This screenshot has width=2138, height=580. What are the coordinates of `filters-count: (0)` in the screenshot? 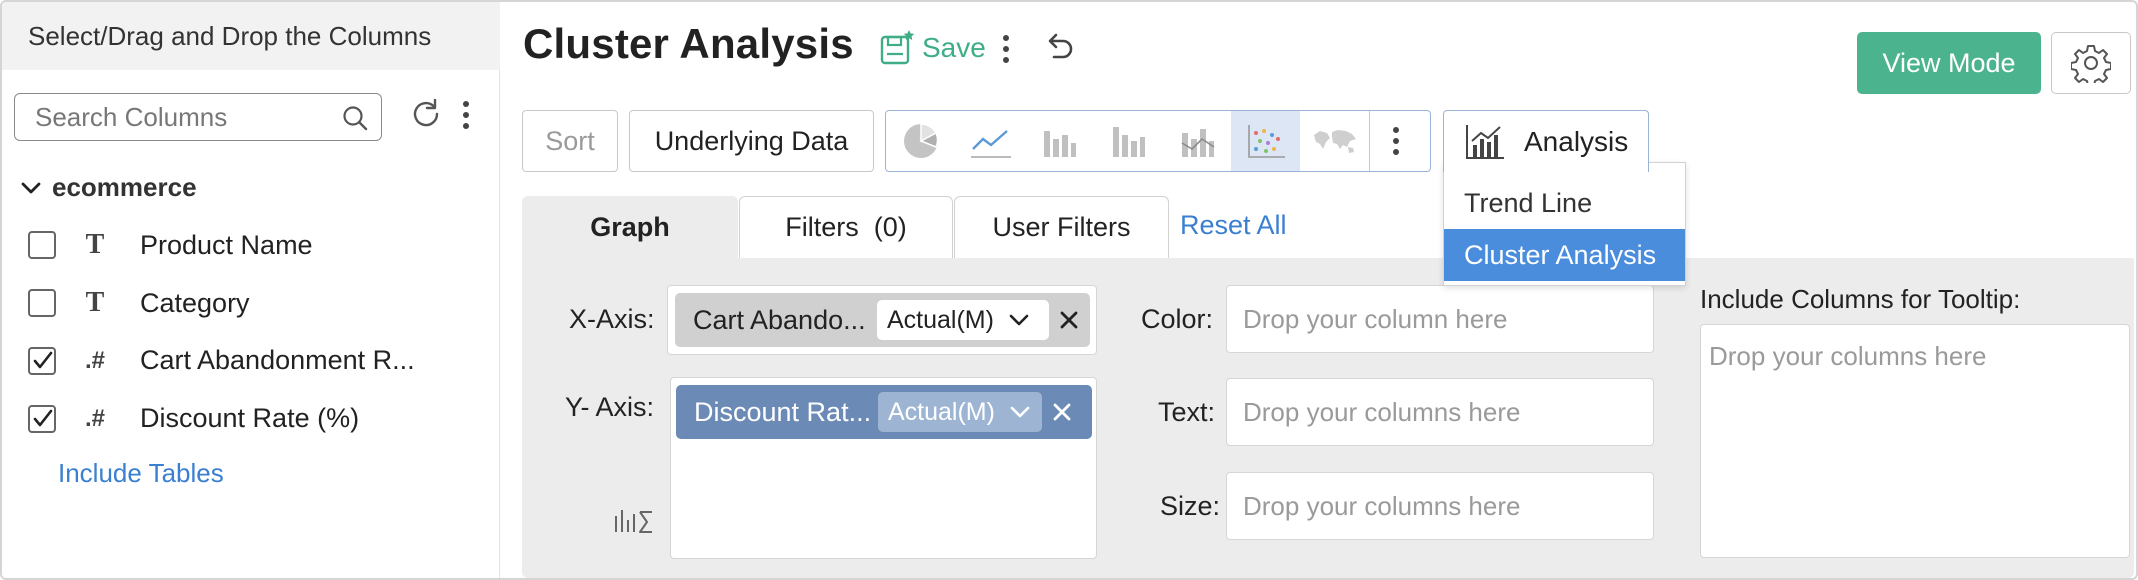 It's located at (890, 227).